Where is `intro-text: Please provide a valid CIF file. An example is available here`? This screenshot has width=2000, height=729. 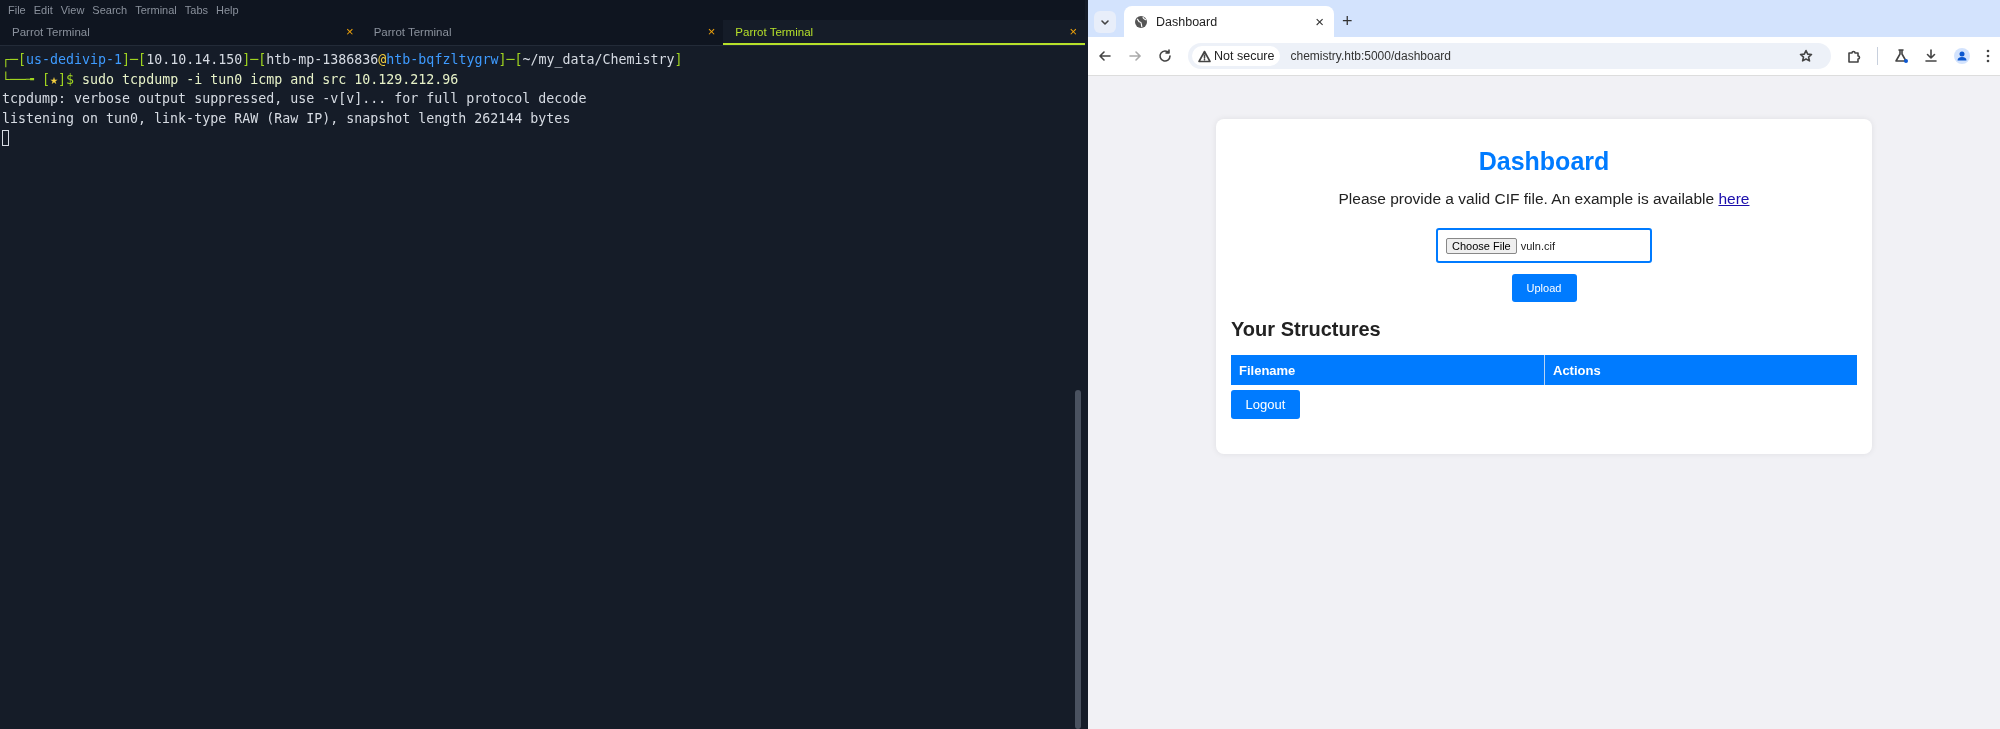
intro-text: Please provide a valid CIF file. An example is available here is located at coordinates (1544, 199).